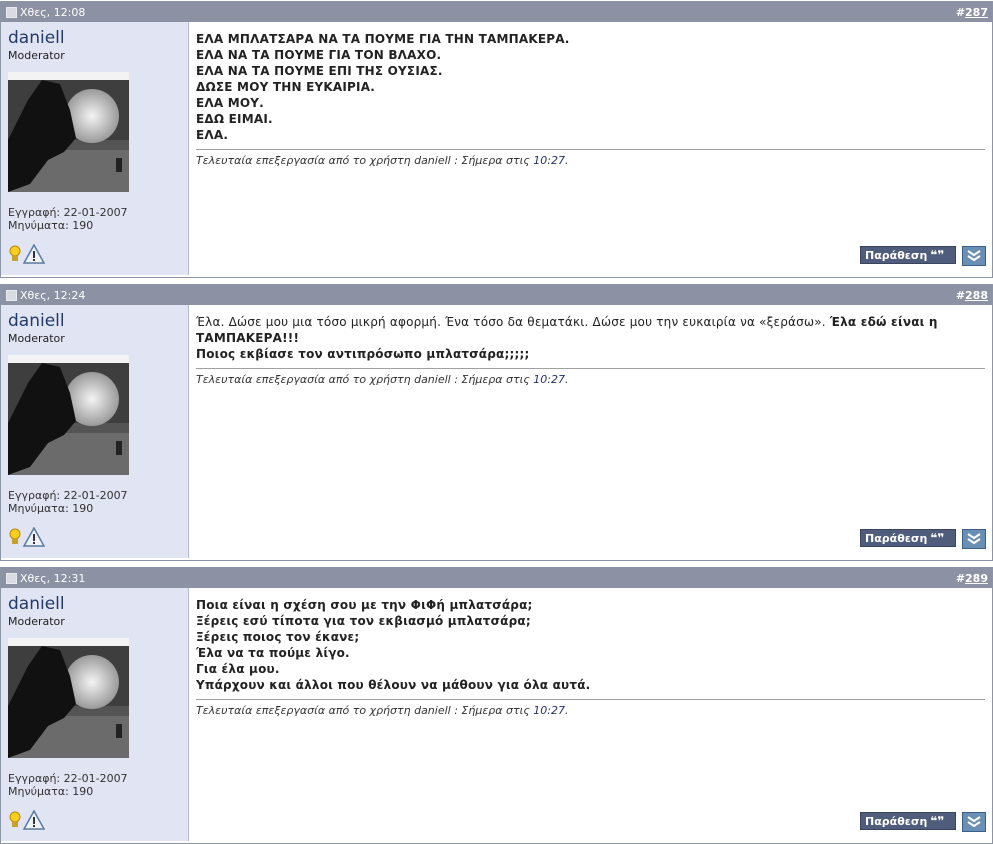  What do you see at coordinates (883, 322) in the screenshot?
I see `message-emphasis: Έλα εδώ είναι η` at bounding box center [883, 322].